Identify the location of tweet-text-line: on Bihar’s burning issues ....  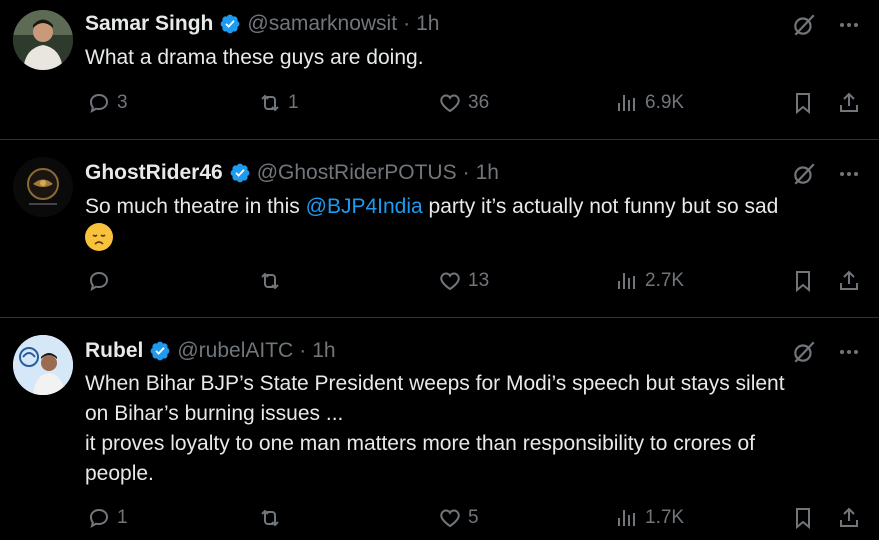
(214, 413).